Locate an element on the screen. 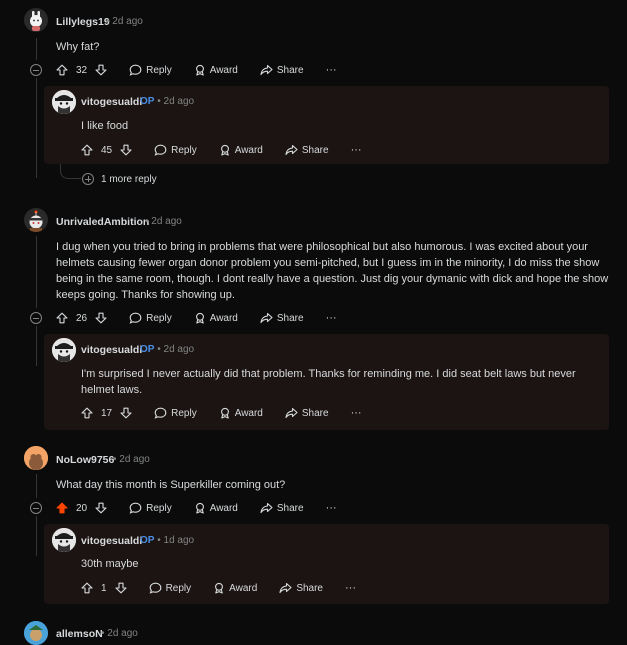 The height and width of the screenshot is (645, 627). op-badge: OP is located at coordinates (147, 349).